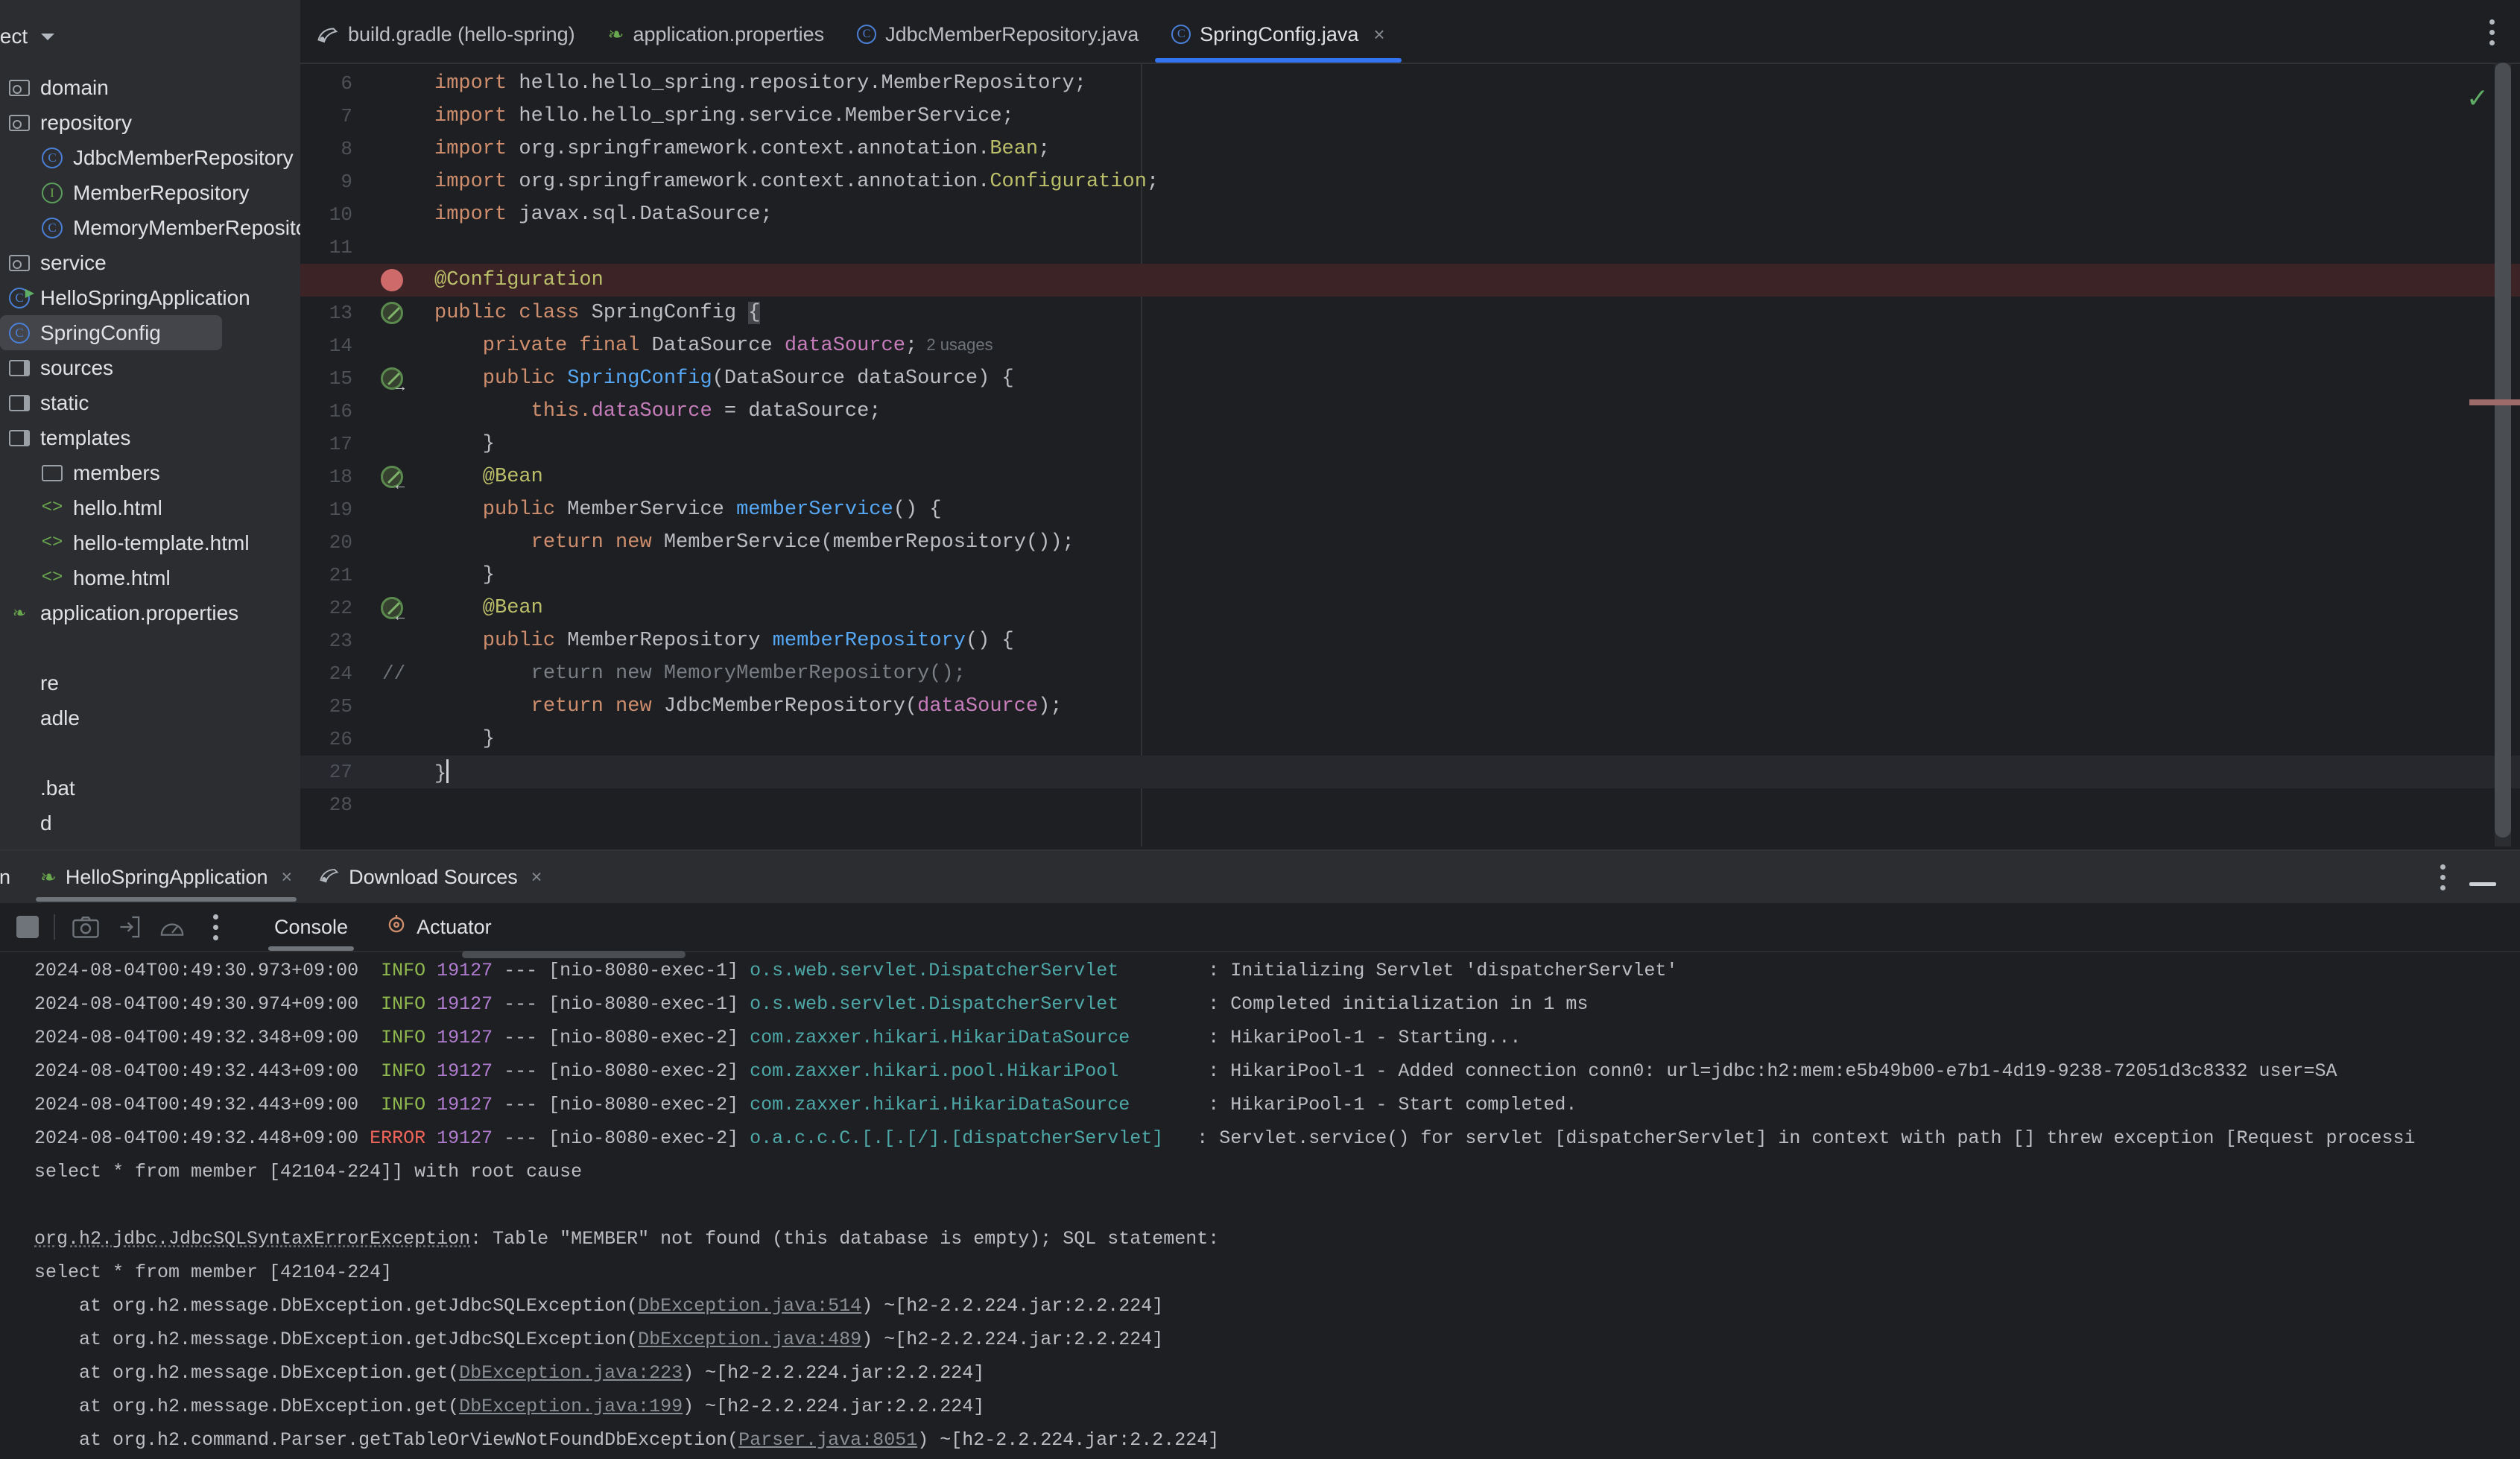 The image size is (2520, 1459). I want to click on stacktrace-link: DbException.java:199, so click(571, 1406).